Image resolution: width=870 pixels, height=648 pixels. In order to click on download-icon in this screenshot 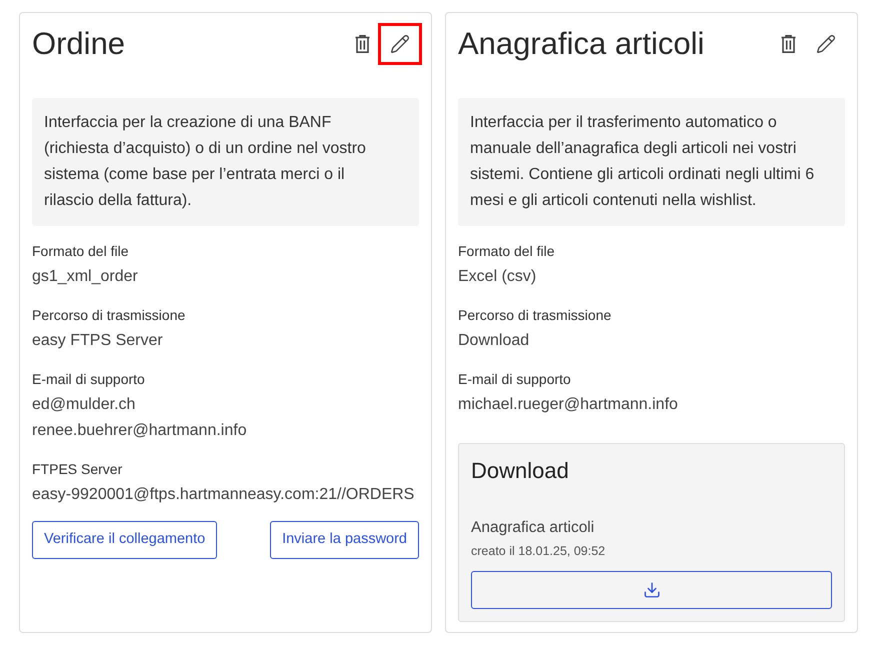, I will do `click(651, 590)`.